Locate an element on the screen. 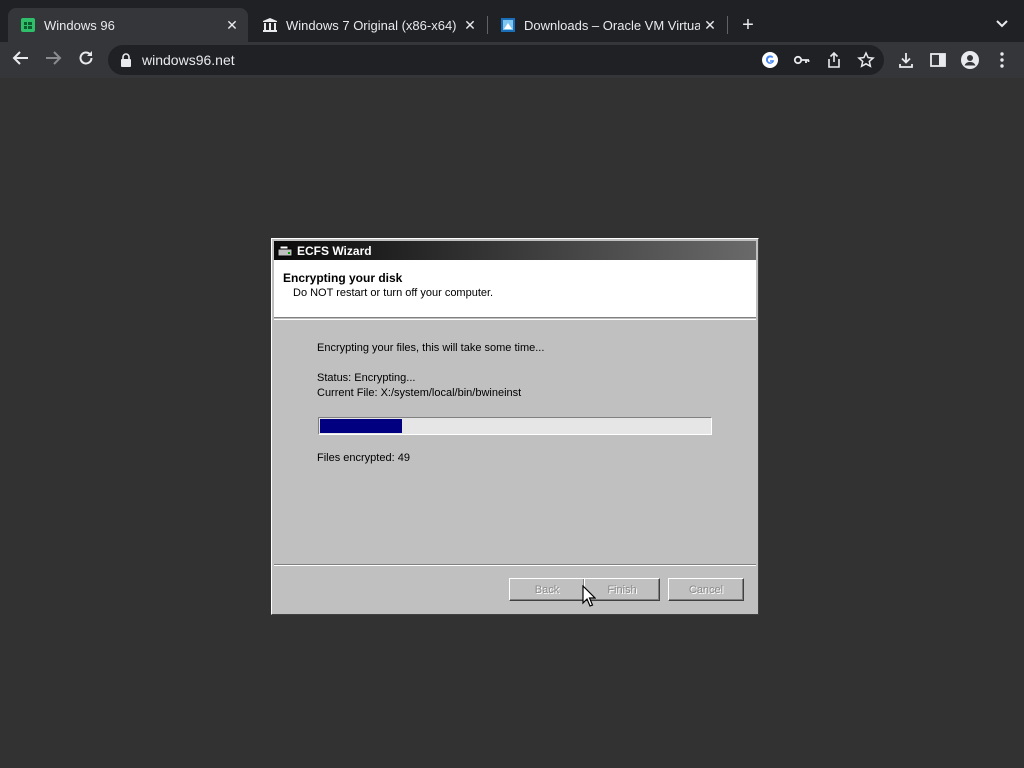 The height and width of the screenshot is (768, 1024). tab-downloads-virtualbox: Downloads – Oracle VM Virtual ✕ is located at coordinates (607, 25).